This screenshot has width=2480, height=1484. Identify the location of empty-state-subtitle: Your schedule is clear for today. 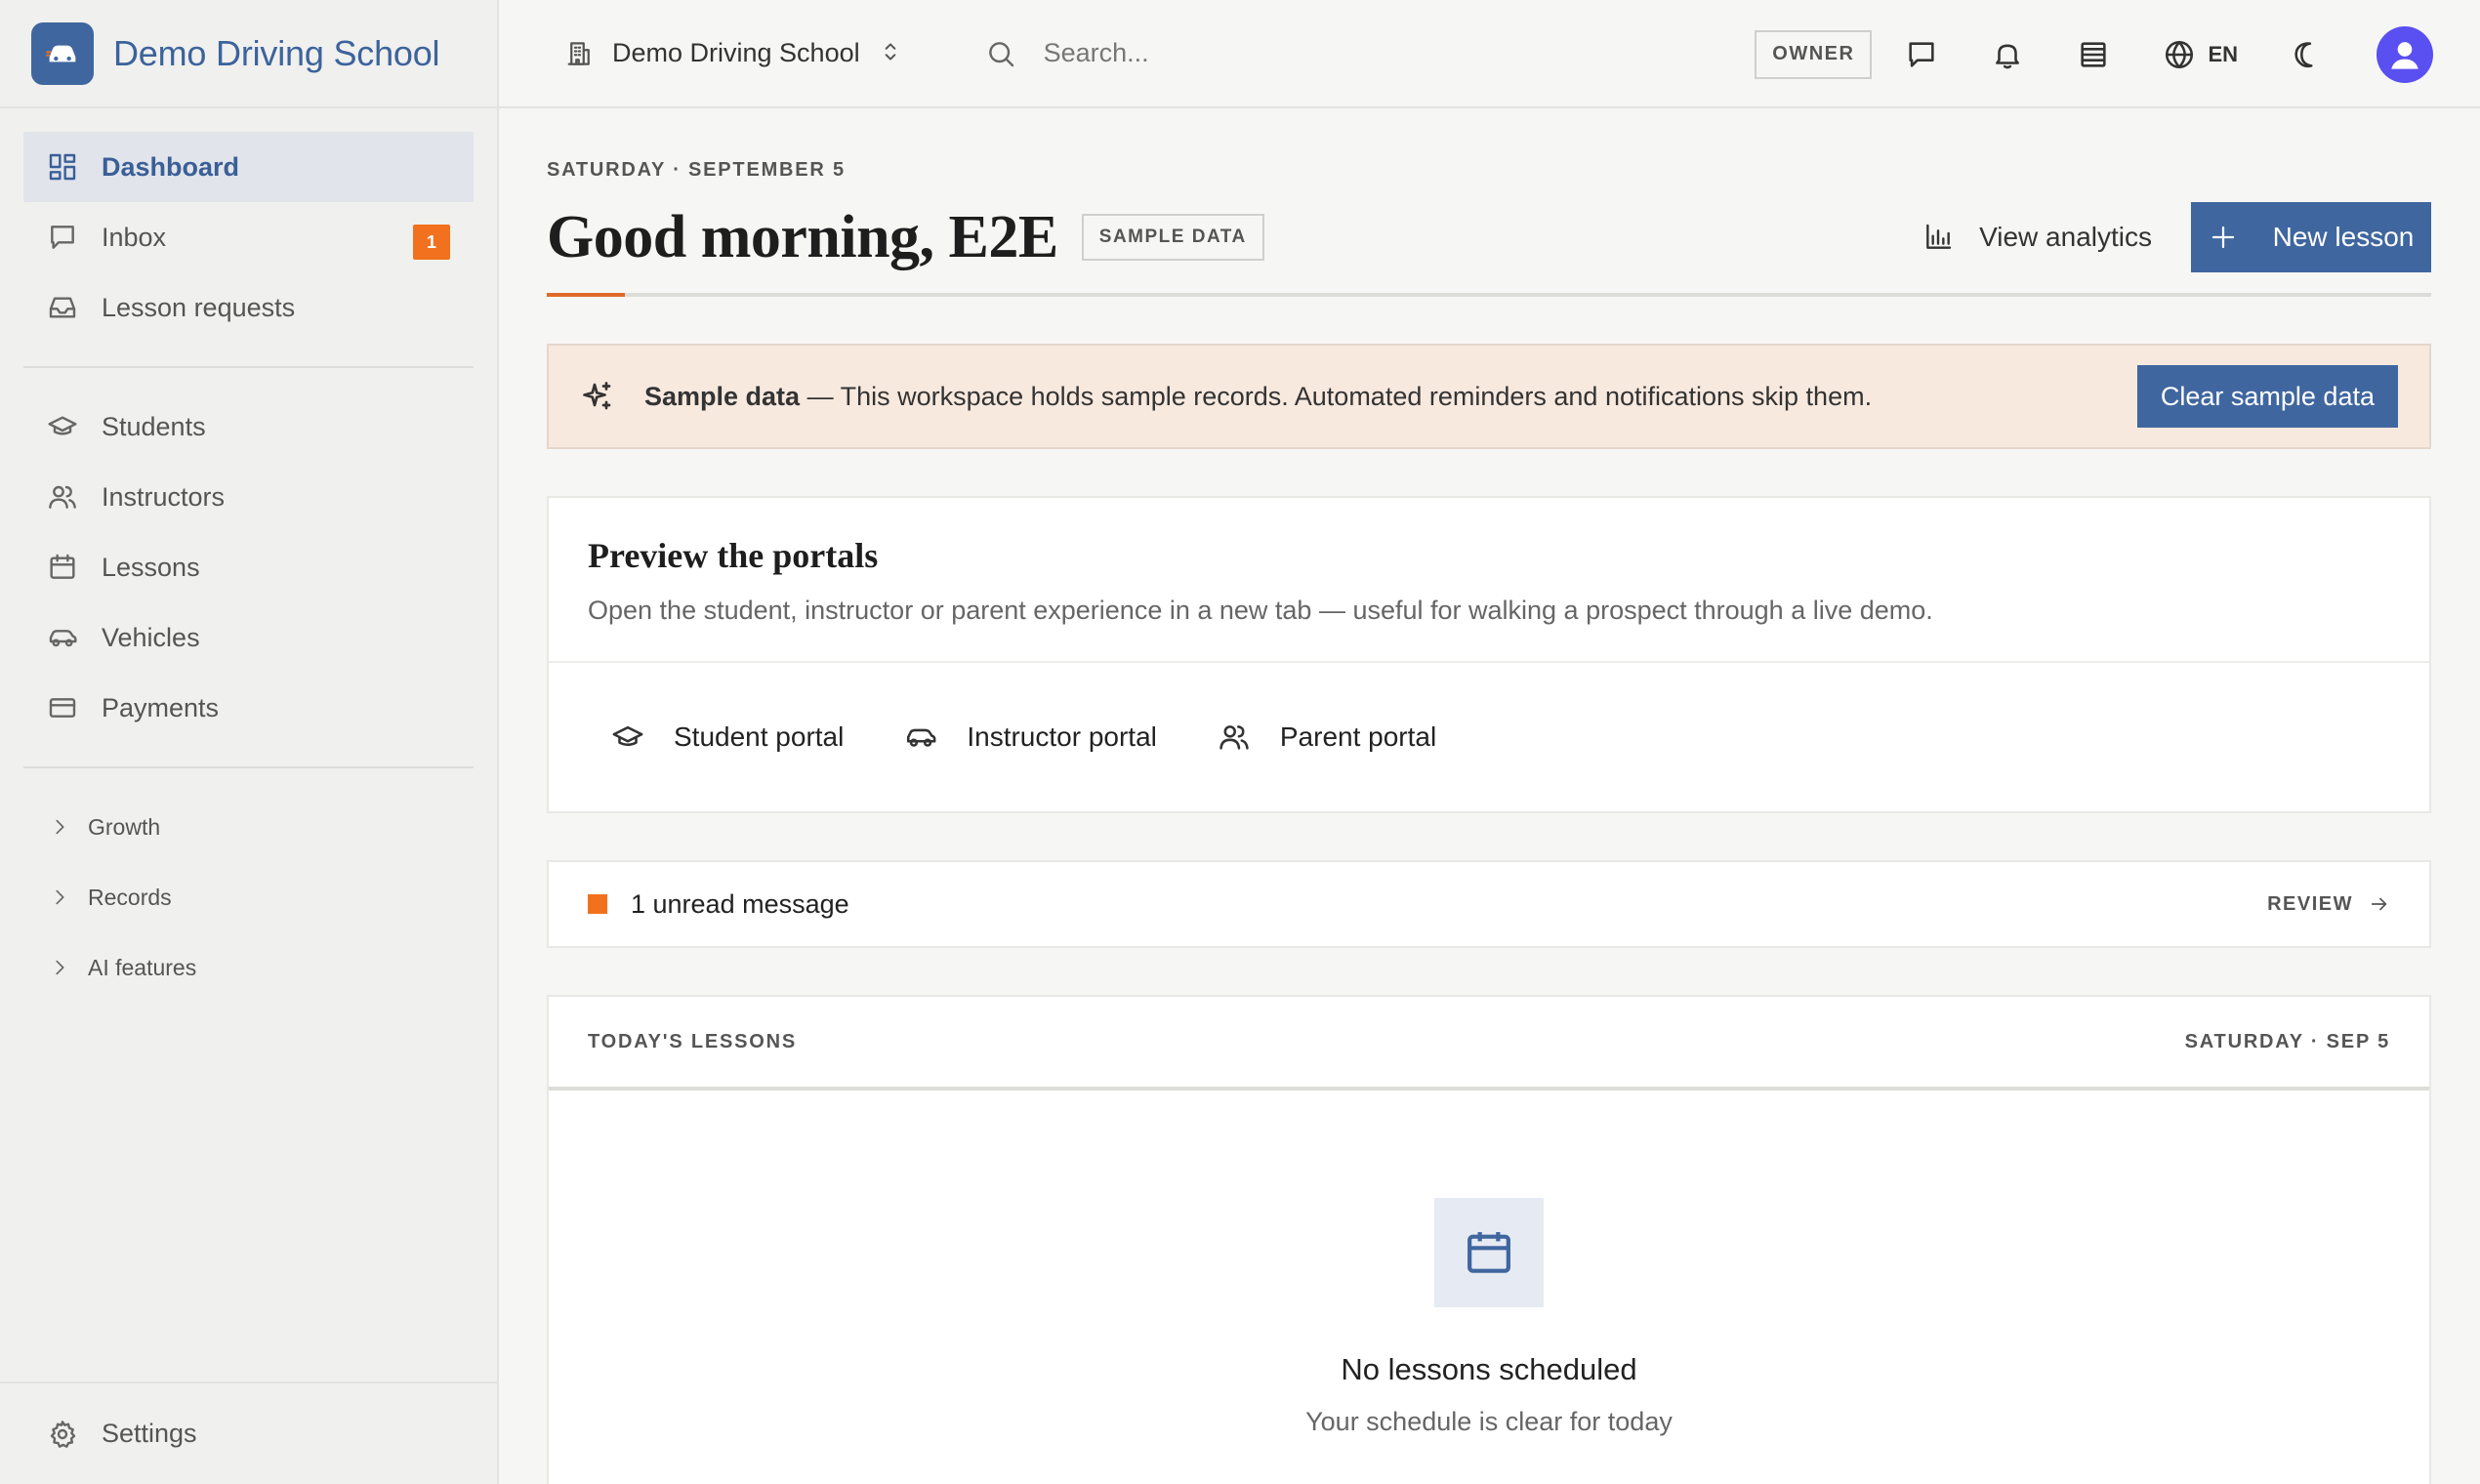
(1489, 1421).